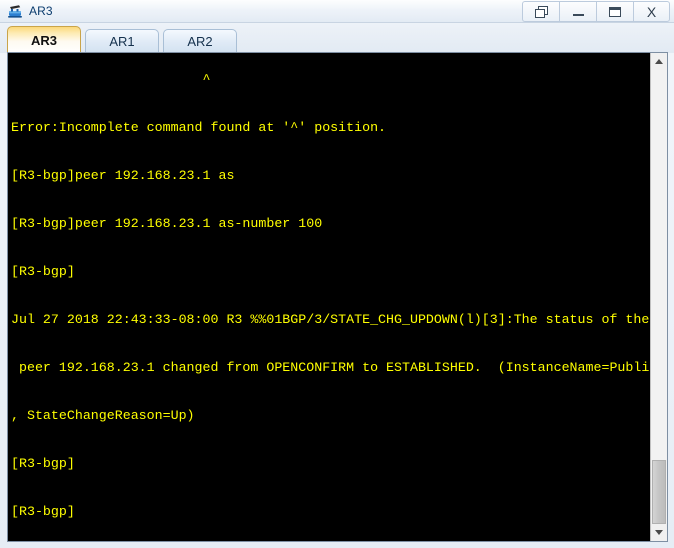  I want to click on tab-list: AR3 AR1 AR2, so click(123, 39).